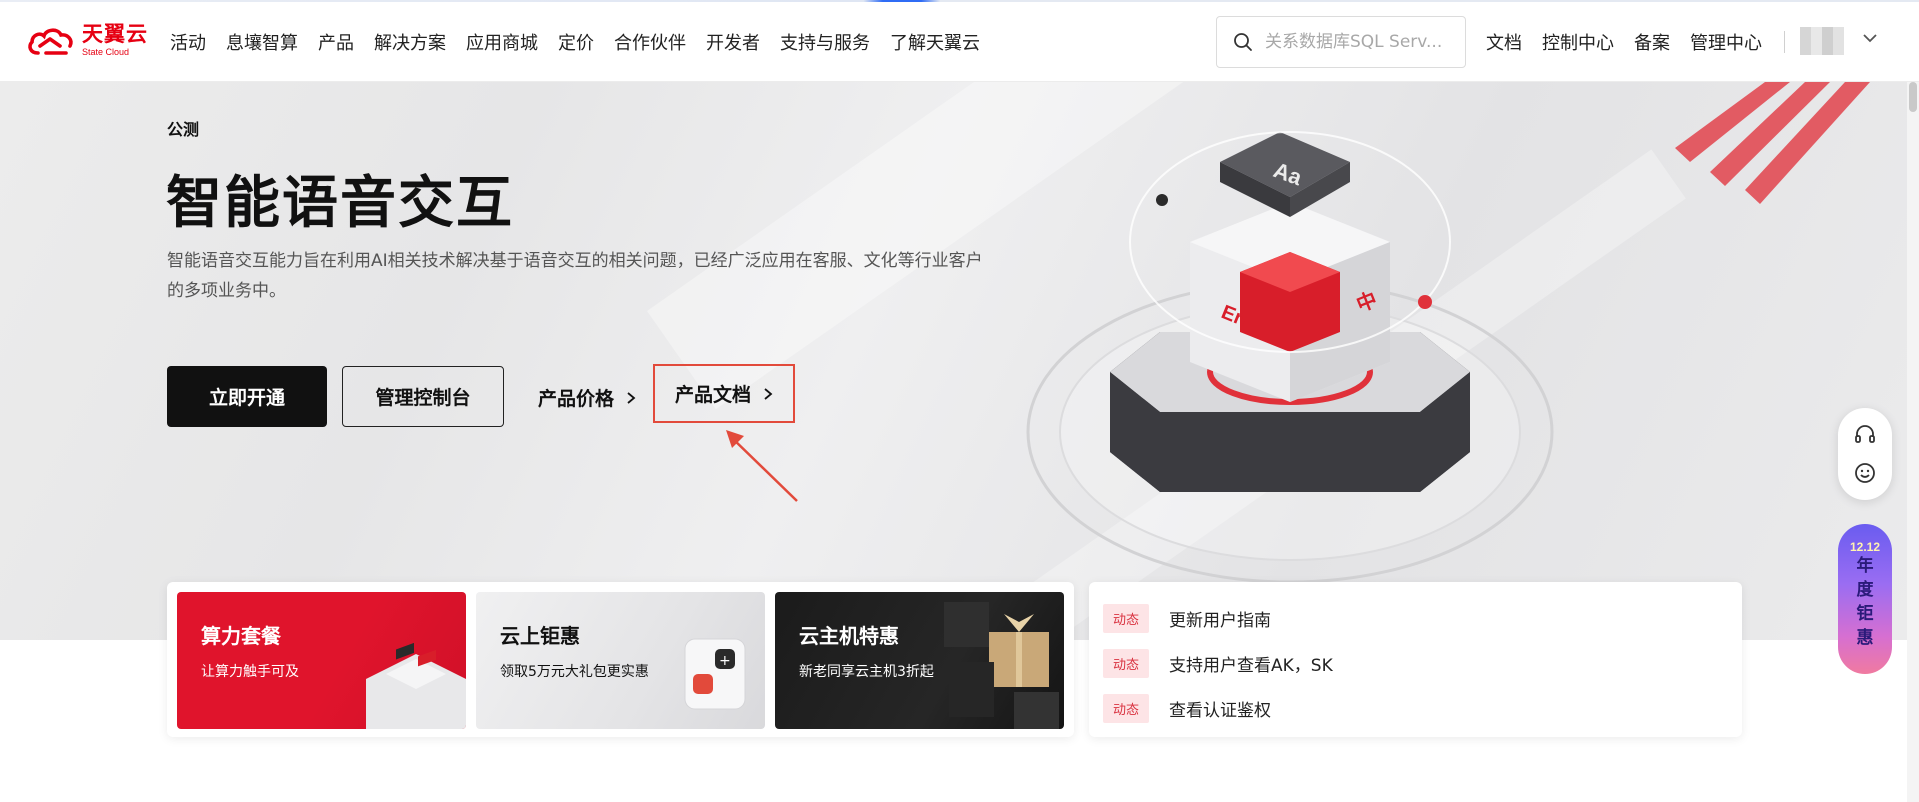 The height and width of the screenshot is (802, 1919). Describe the element at coordinates (1784, 42) in the screenshot. I see `divider` at that location.